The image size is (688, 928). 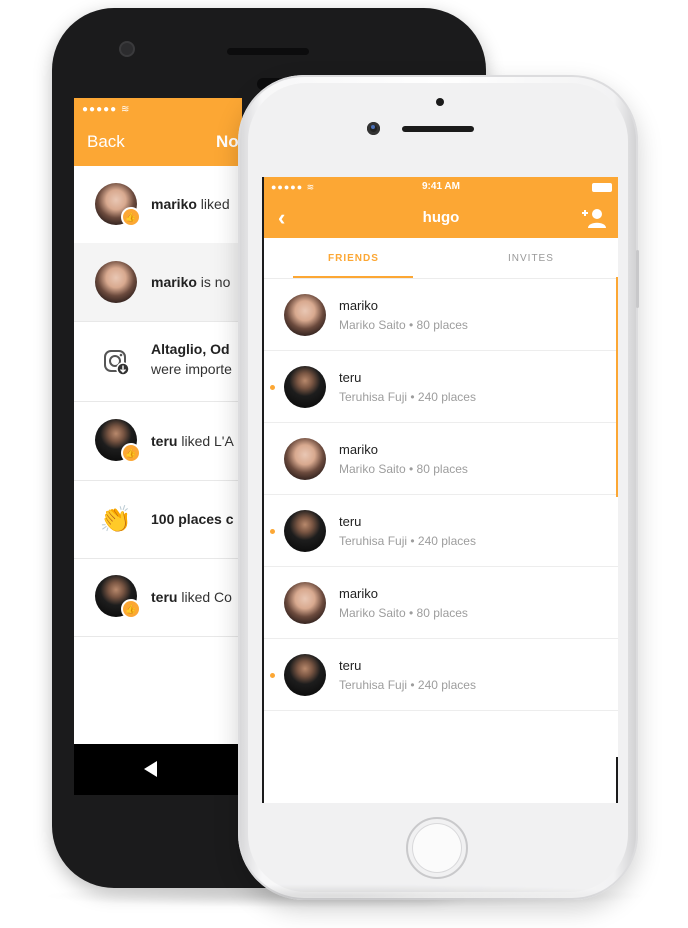 What do you see at coordinates (437, 848) in the screenshot?
I see `home-button` at bounding box center [437, 848].